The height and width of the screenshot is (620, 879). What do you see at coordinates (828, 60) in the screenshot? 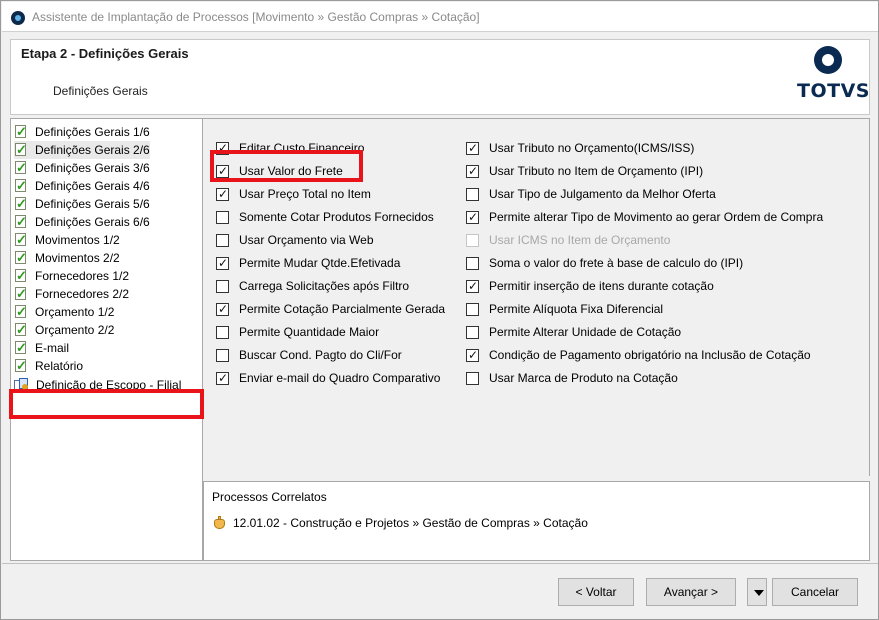
I see `totvs-logo-mark-icon` at bounding box center [828, 60].